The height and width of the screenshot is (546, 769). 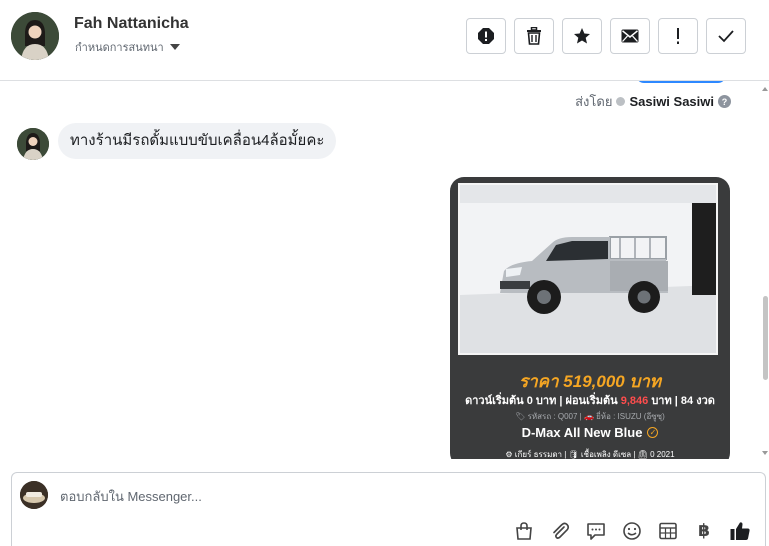 What do you see at coordinates (174, 47) in the screenshot?
I see `chevron-down-icon` at bounding box center [174, 47].